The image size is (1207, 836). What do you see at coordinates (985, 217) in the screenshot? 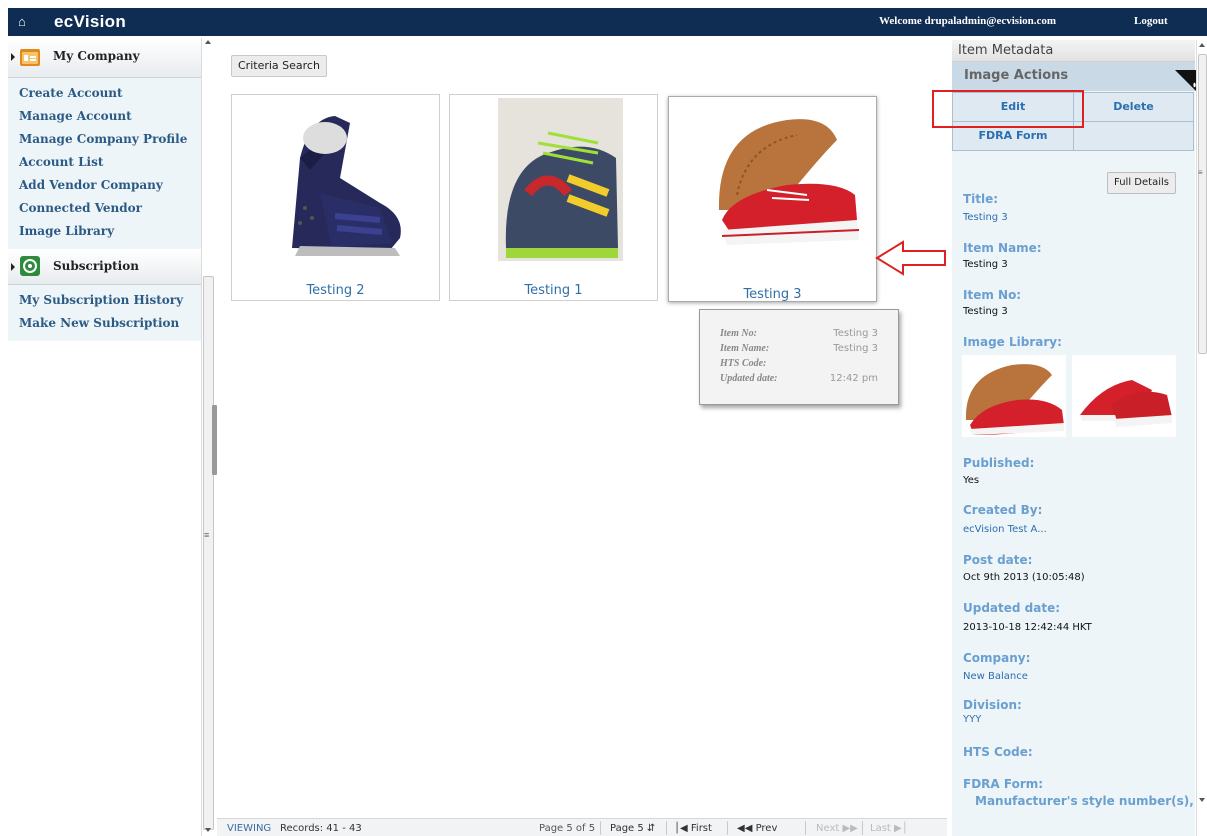
I see `title-value: Testing 3` at bounding box center [985, 217].